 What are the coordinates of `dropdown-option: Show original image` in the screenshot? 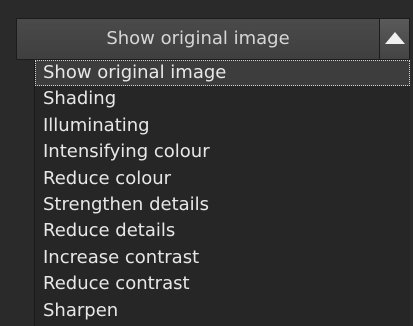 It's located at (222, 73).